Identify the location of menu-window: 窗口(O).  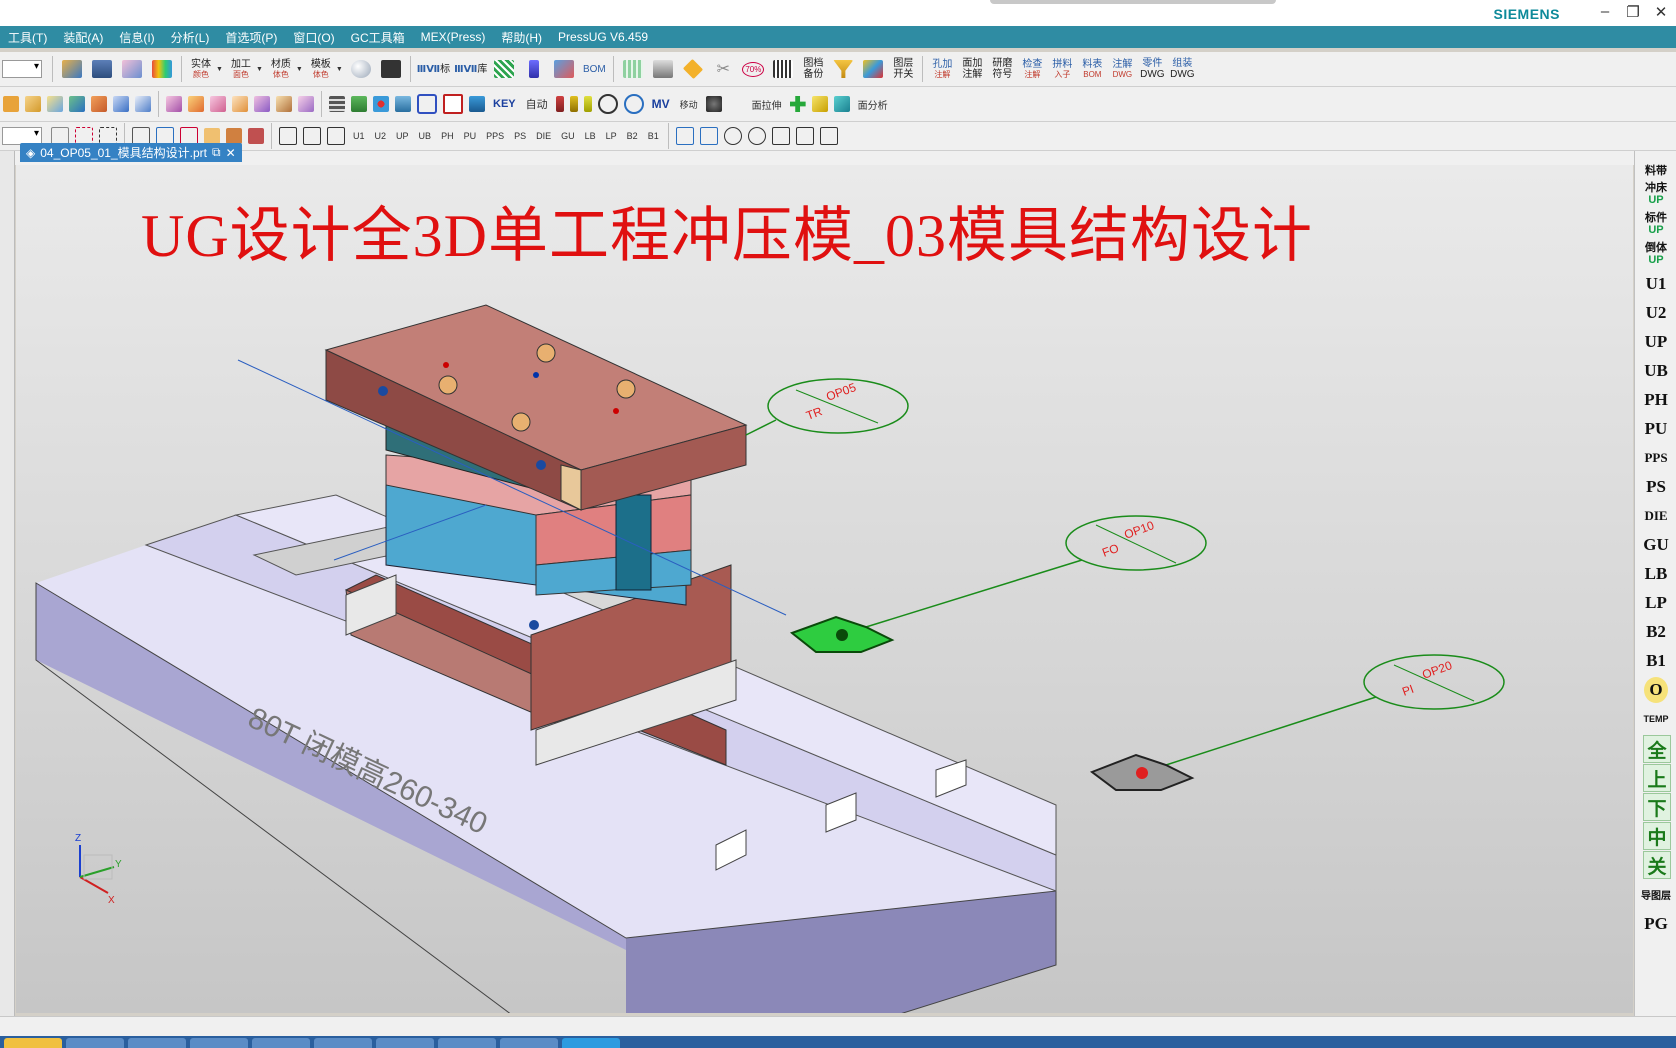
(313, 37).